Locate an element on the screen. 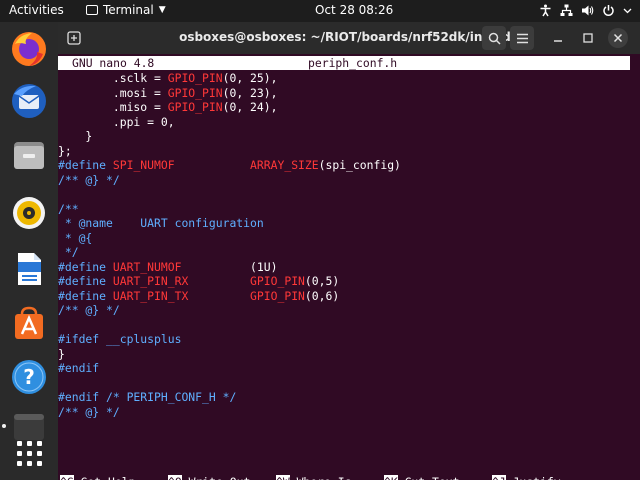 The width and height of the screenshot is (640, 480). dock-item-rhythmbox is located at coordinates (29, 213).